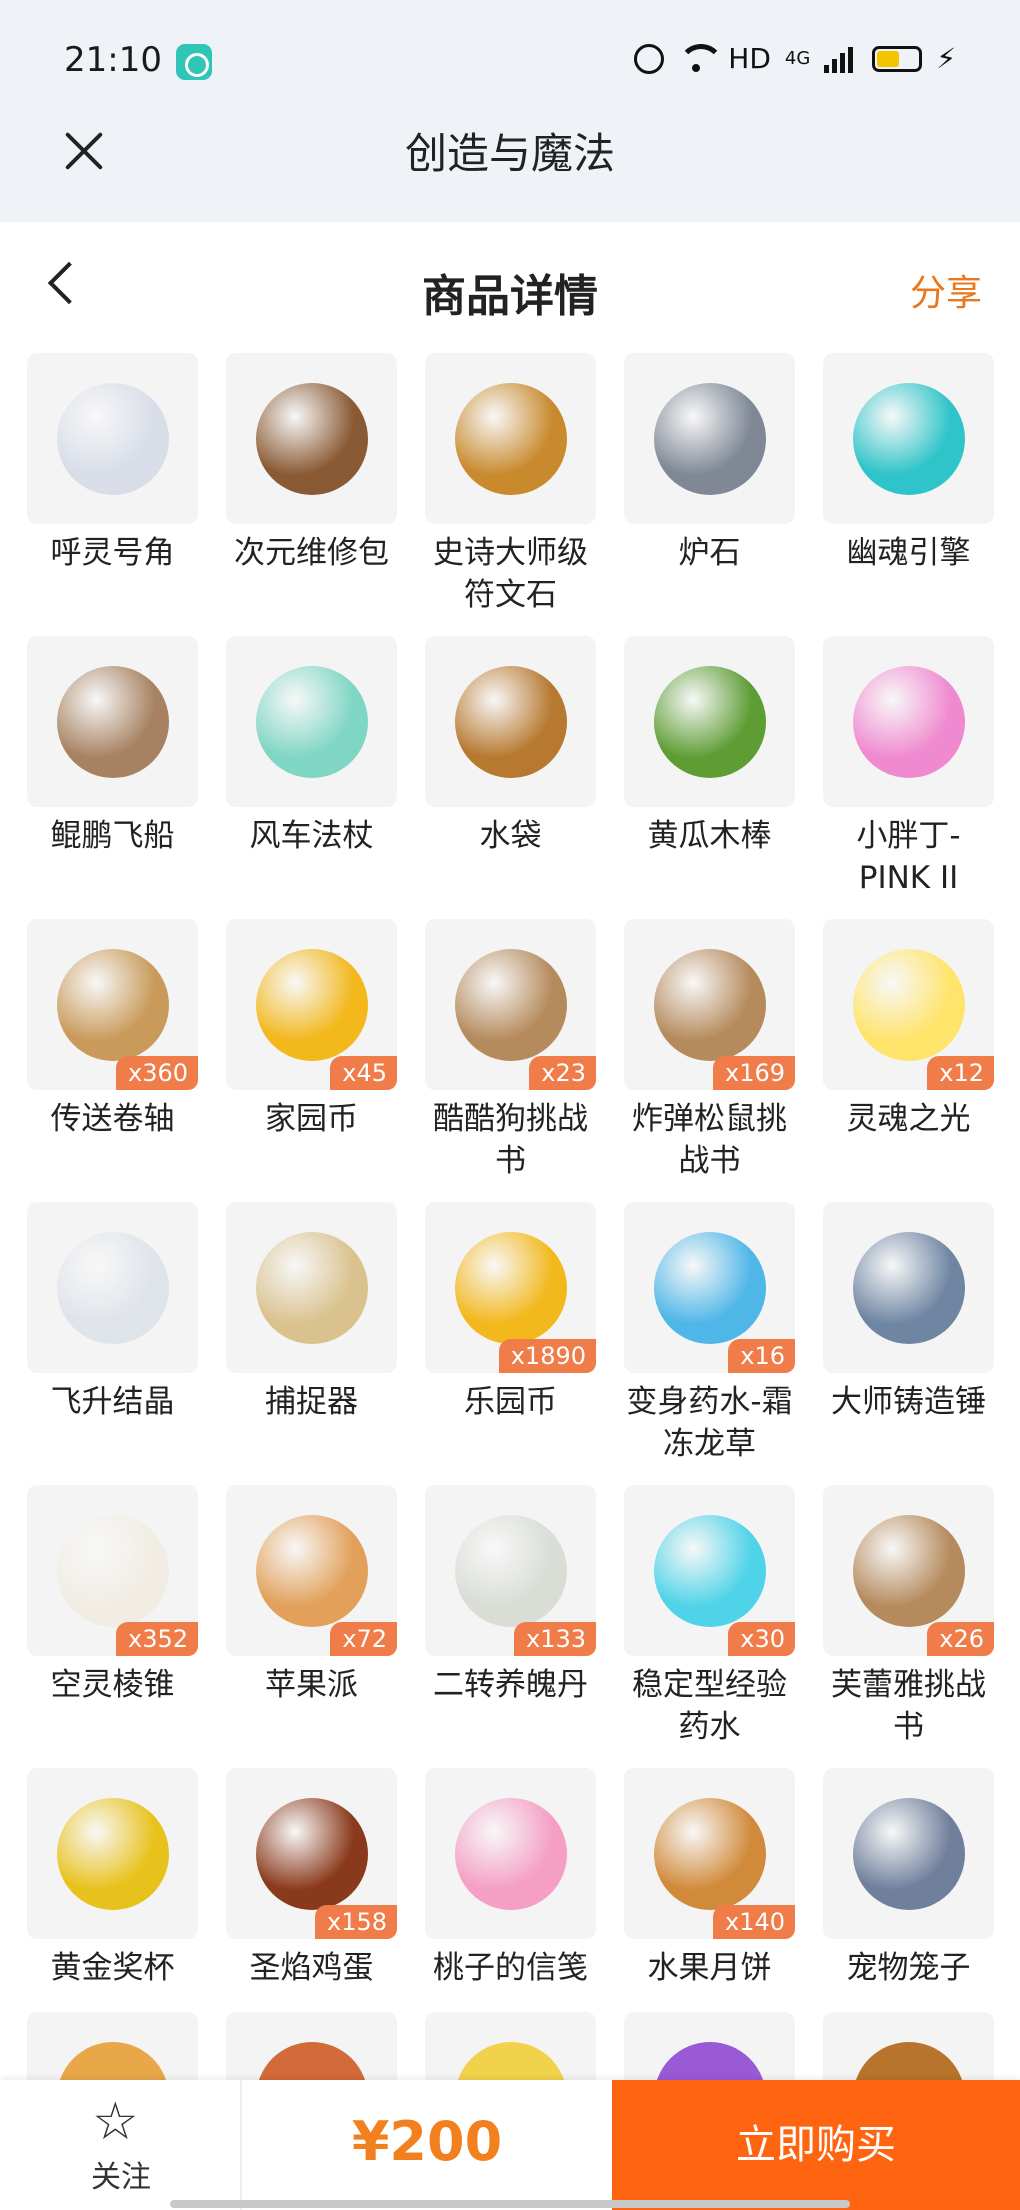 The width and height of the screenshot is (1020, 2210). Describe the element at coordinates (908, 721) in the screenshot. I see `pink-car-icon` at that location.